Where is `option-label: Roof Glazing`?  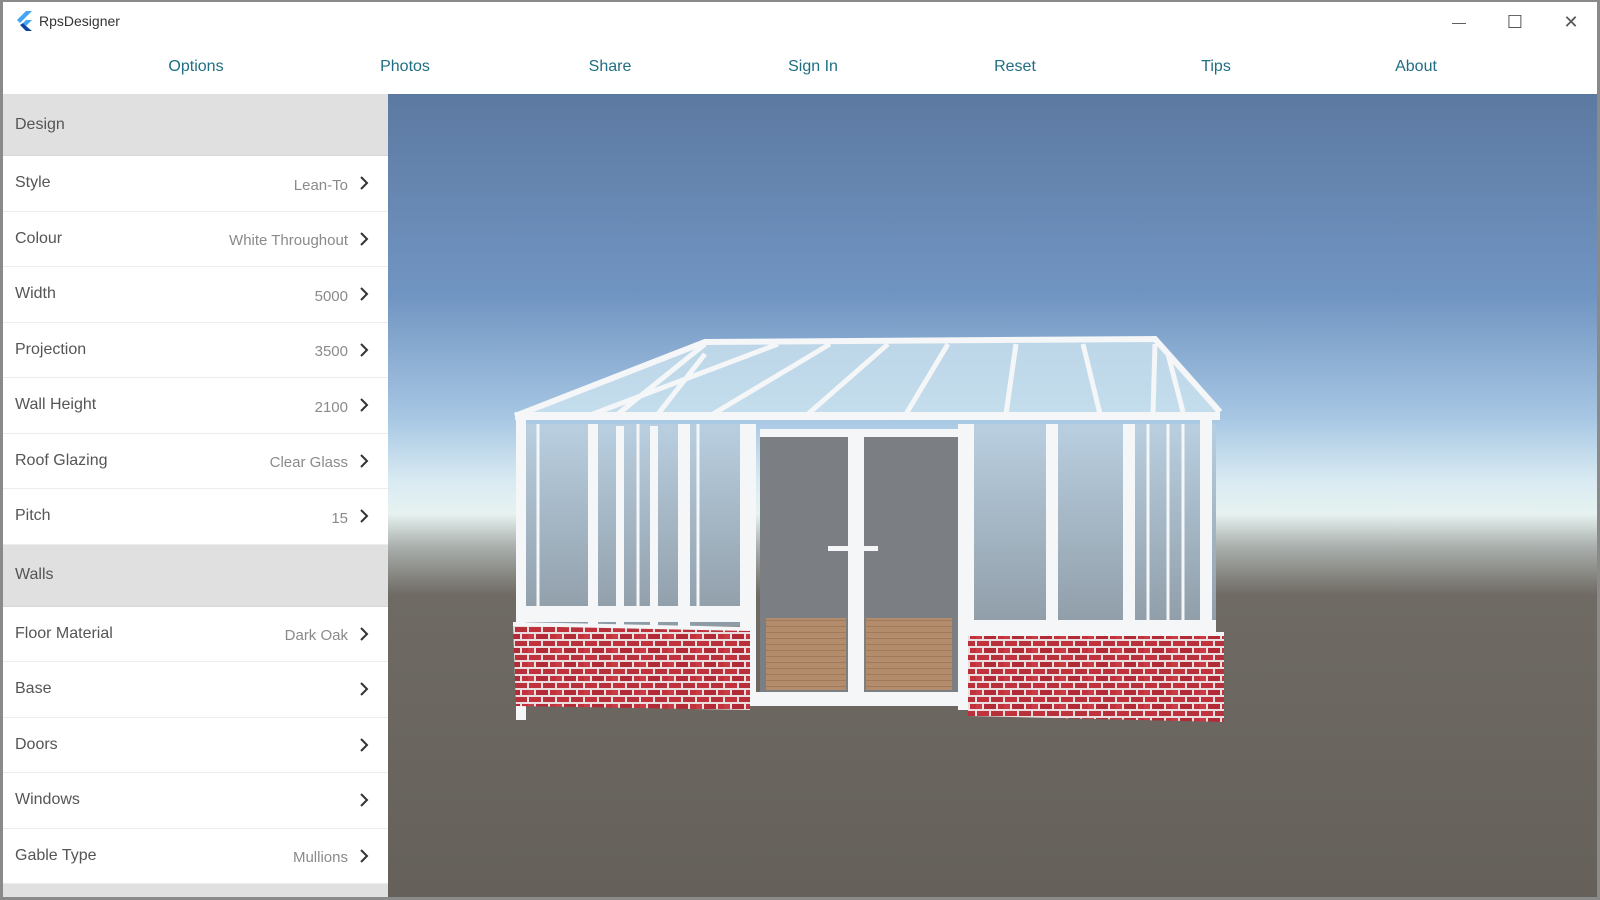 option-label: Roof Glazing is located at coordinates (61, 460).